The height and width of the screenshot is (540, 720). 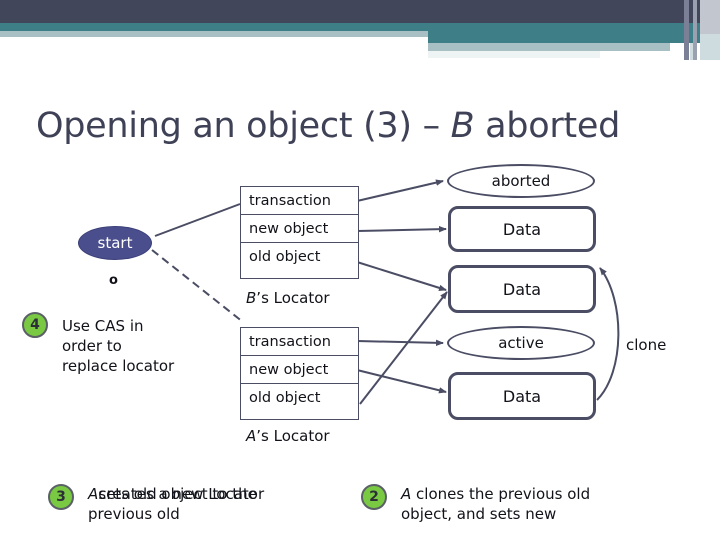 I want to click on step-text-3-overlap-b: creates a new Locator, so click(x=181, y=494).